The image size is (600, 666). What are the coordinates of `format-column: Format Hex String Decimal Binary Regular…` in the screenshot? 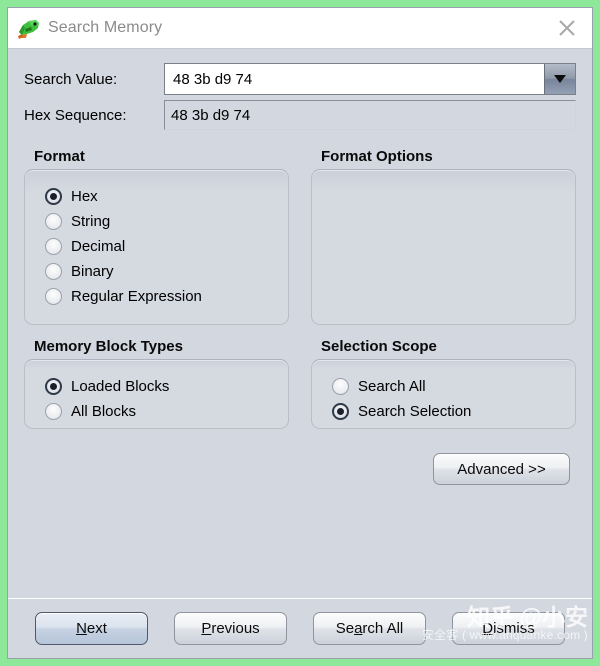 It's located at (156, 230).